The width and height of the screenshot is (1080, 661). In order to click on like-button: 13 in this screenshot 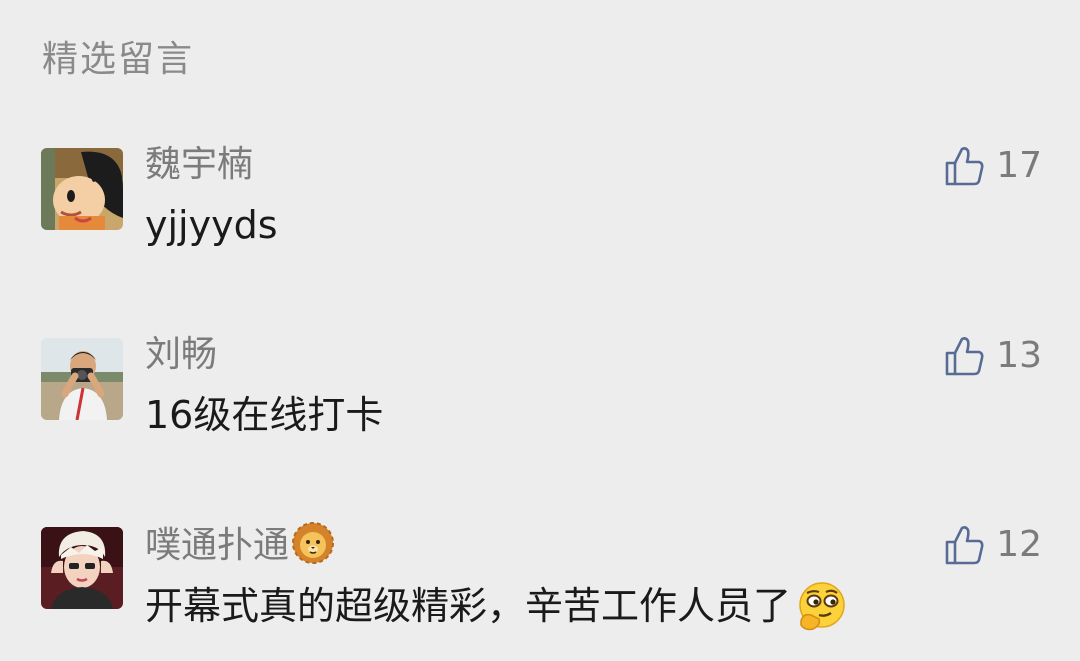, I will do `click(993, 356)`.